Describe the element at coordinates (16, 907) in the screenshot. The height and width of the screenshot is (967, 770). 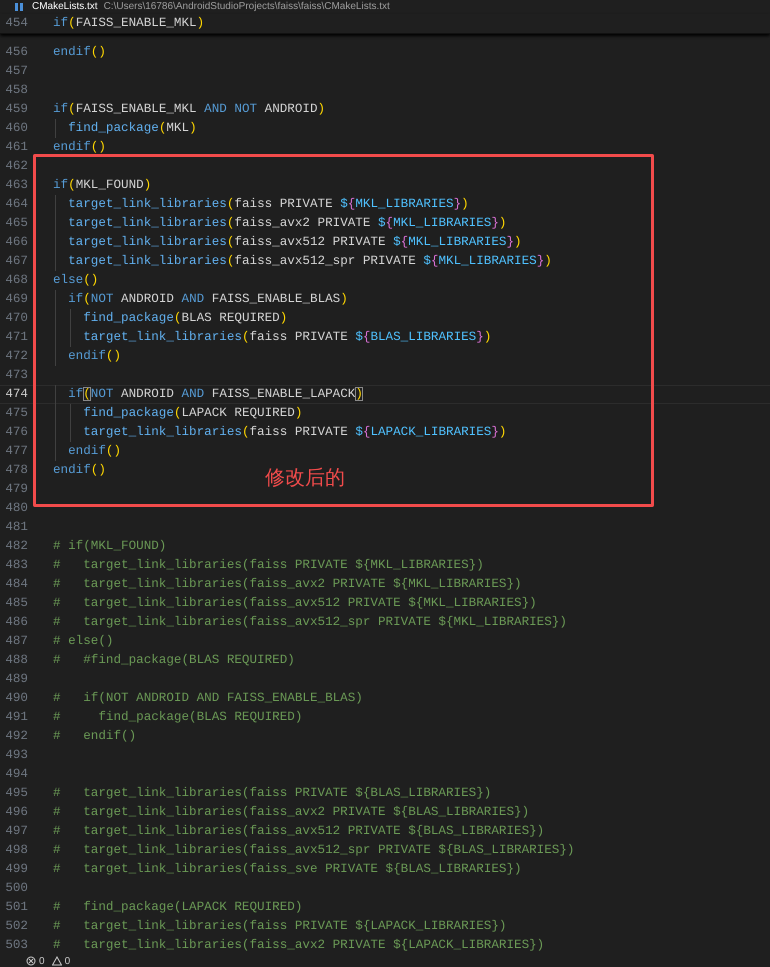
I see `line-number: 501` at that location.